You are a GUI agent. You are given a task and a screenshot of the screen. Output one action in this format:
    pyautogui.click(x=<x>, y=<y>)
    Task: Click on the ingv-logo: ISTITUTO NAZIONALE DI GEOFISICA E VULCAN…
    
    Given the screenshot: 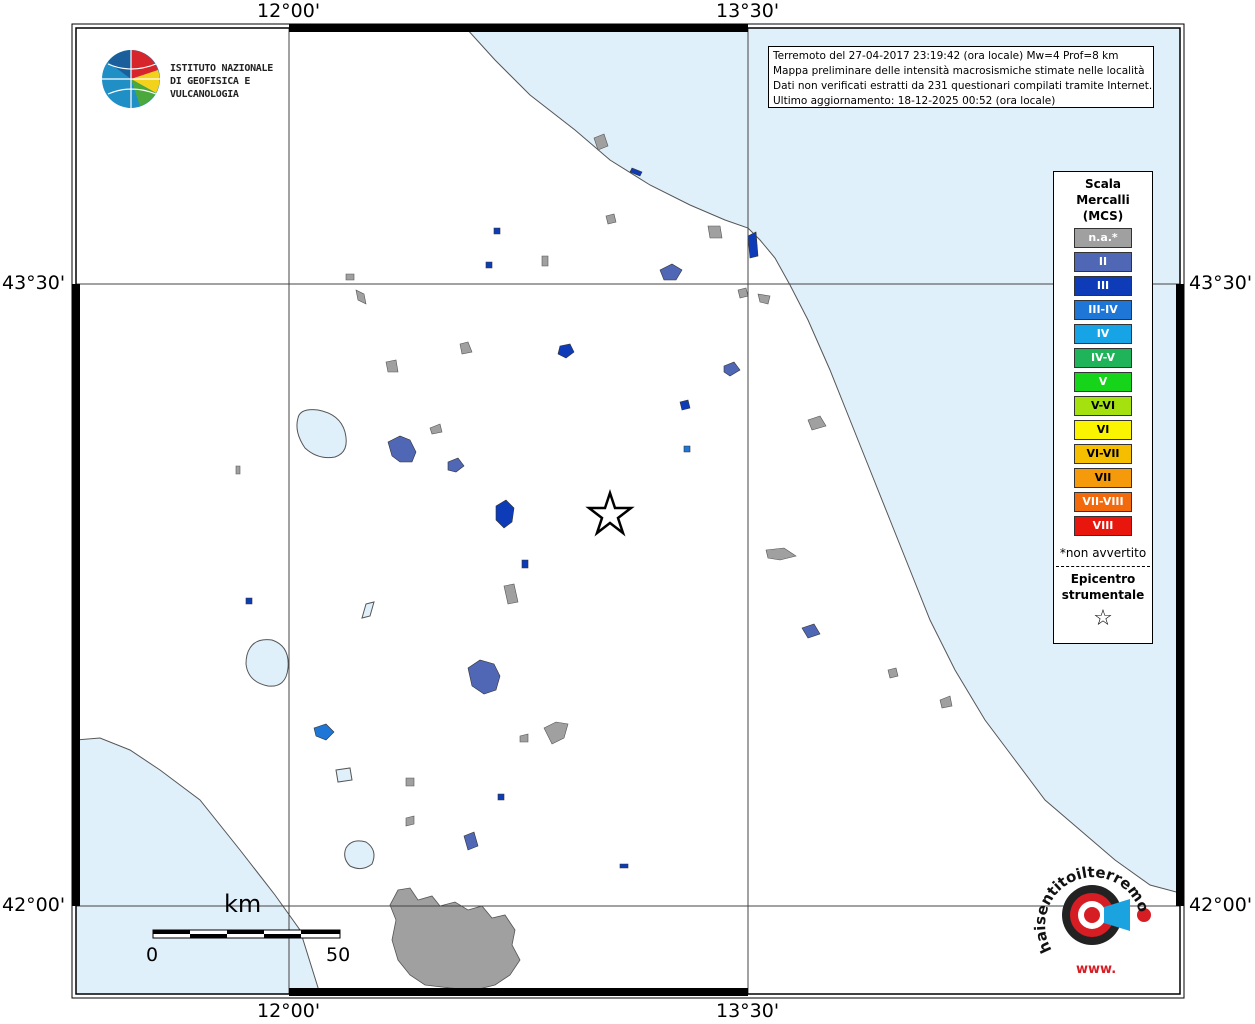 What is the action you would take?
    pyautogui.click(x=210, y=79)
    